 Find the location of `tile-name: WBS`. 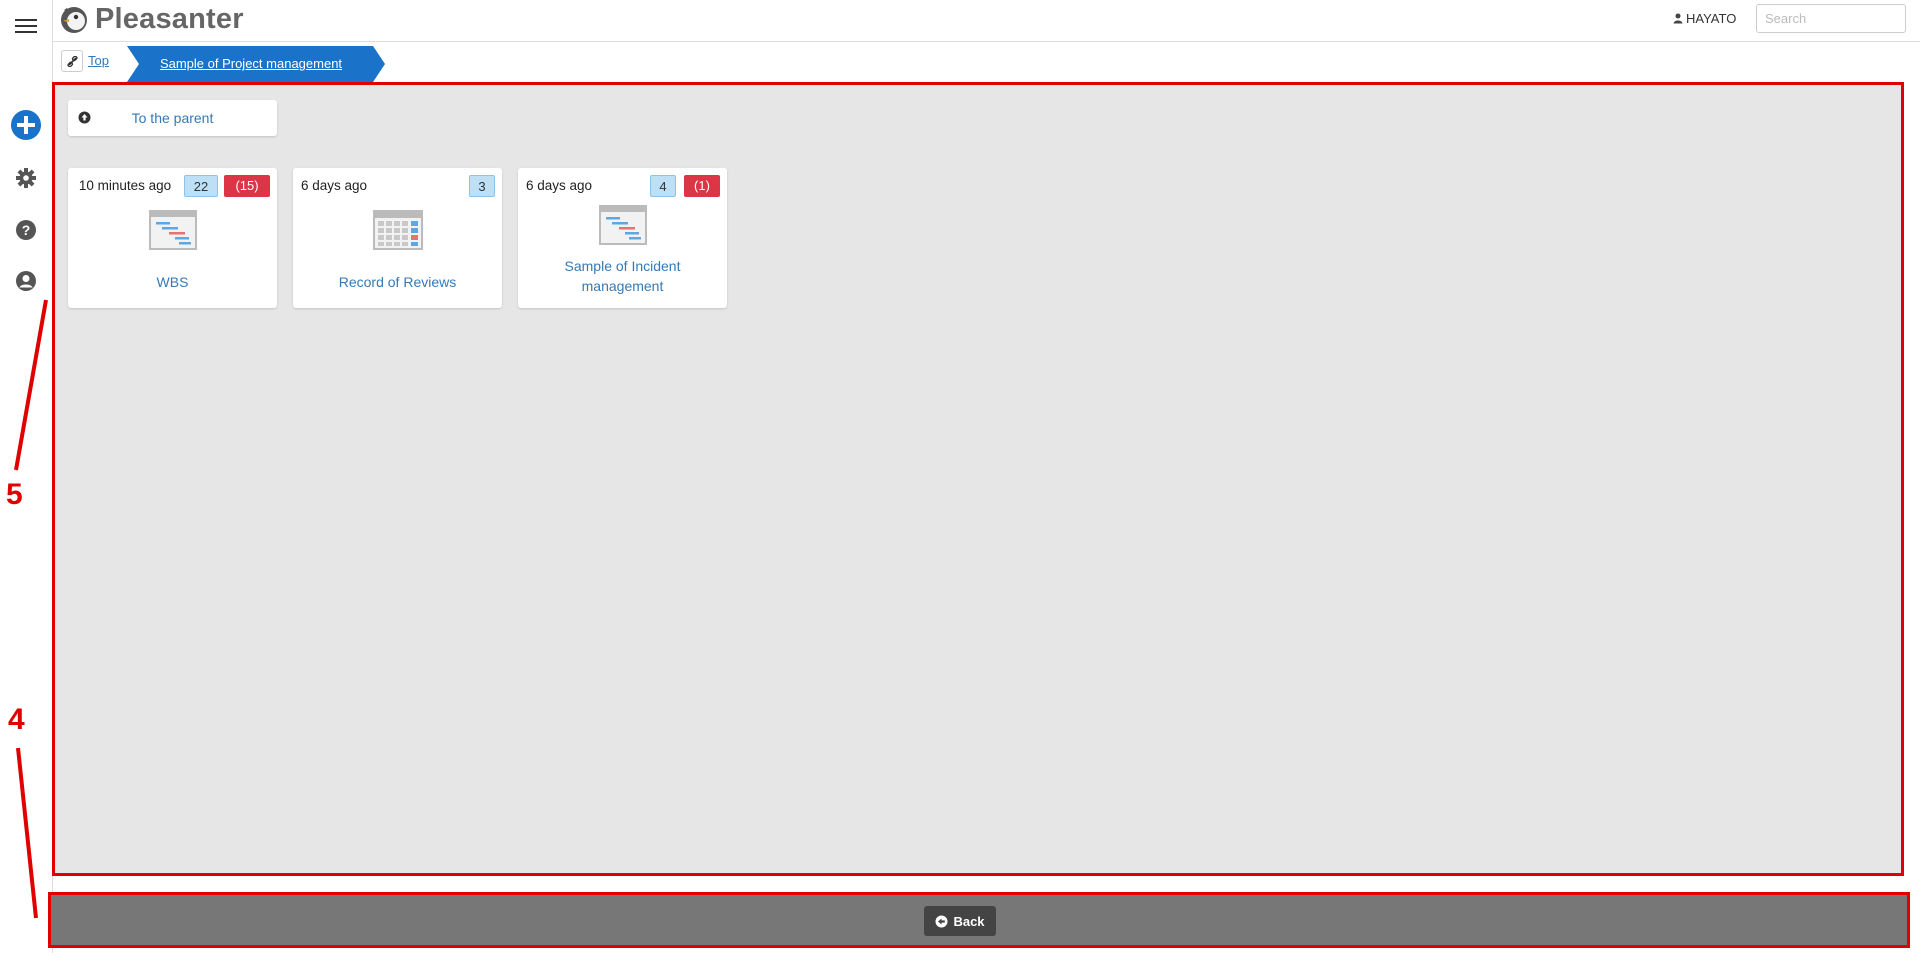

tile-name: WBS is located at coordinates (172, 282).